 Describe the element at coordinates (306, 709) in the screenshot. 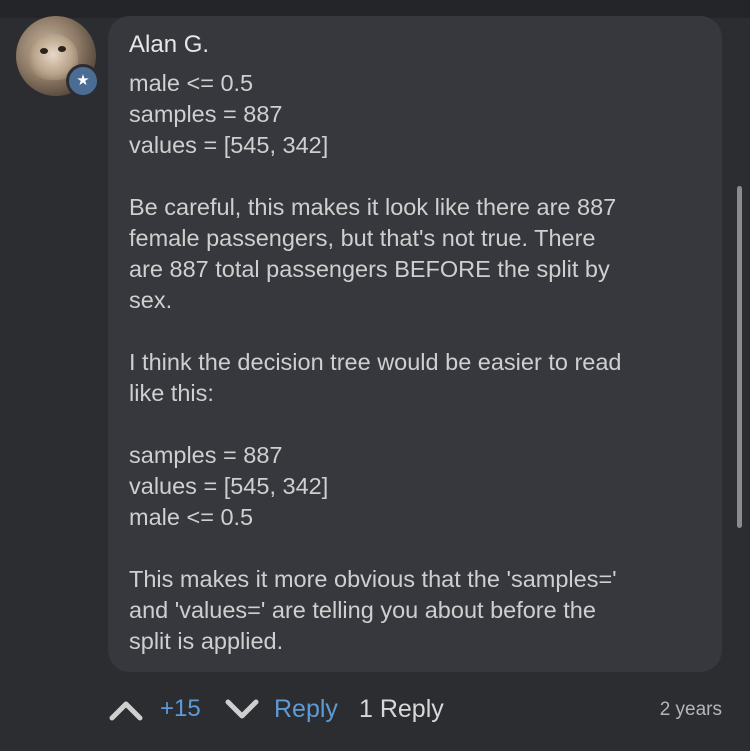

I see `reply-button: Reply` at that location.